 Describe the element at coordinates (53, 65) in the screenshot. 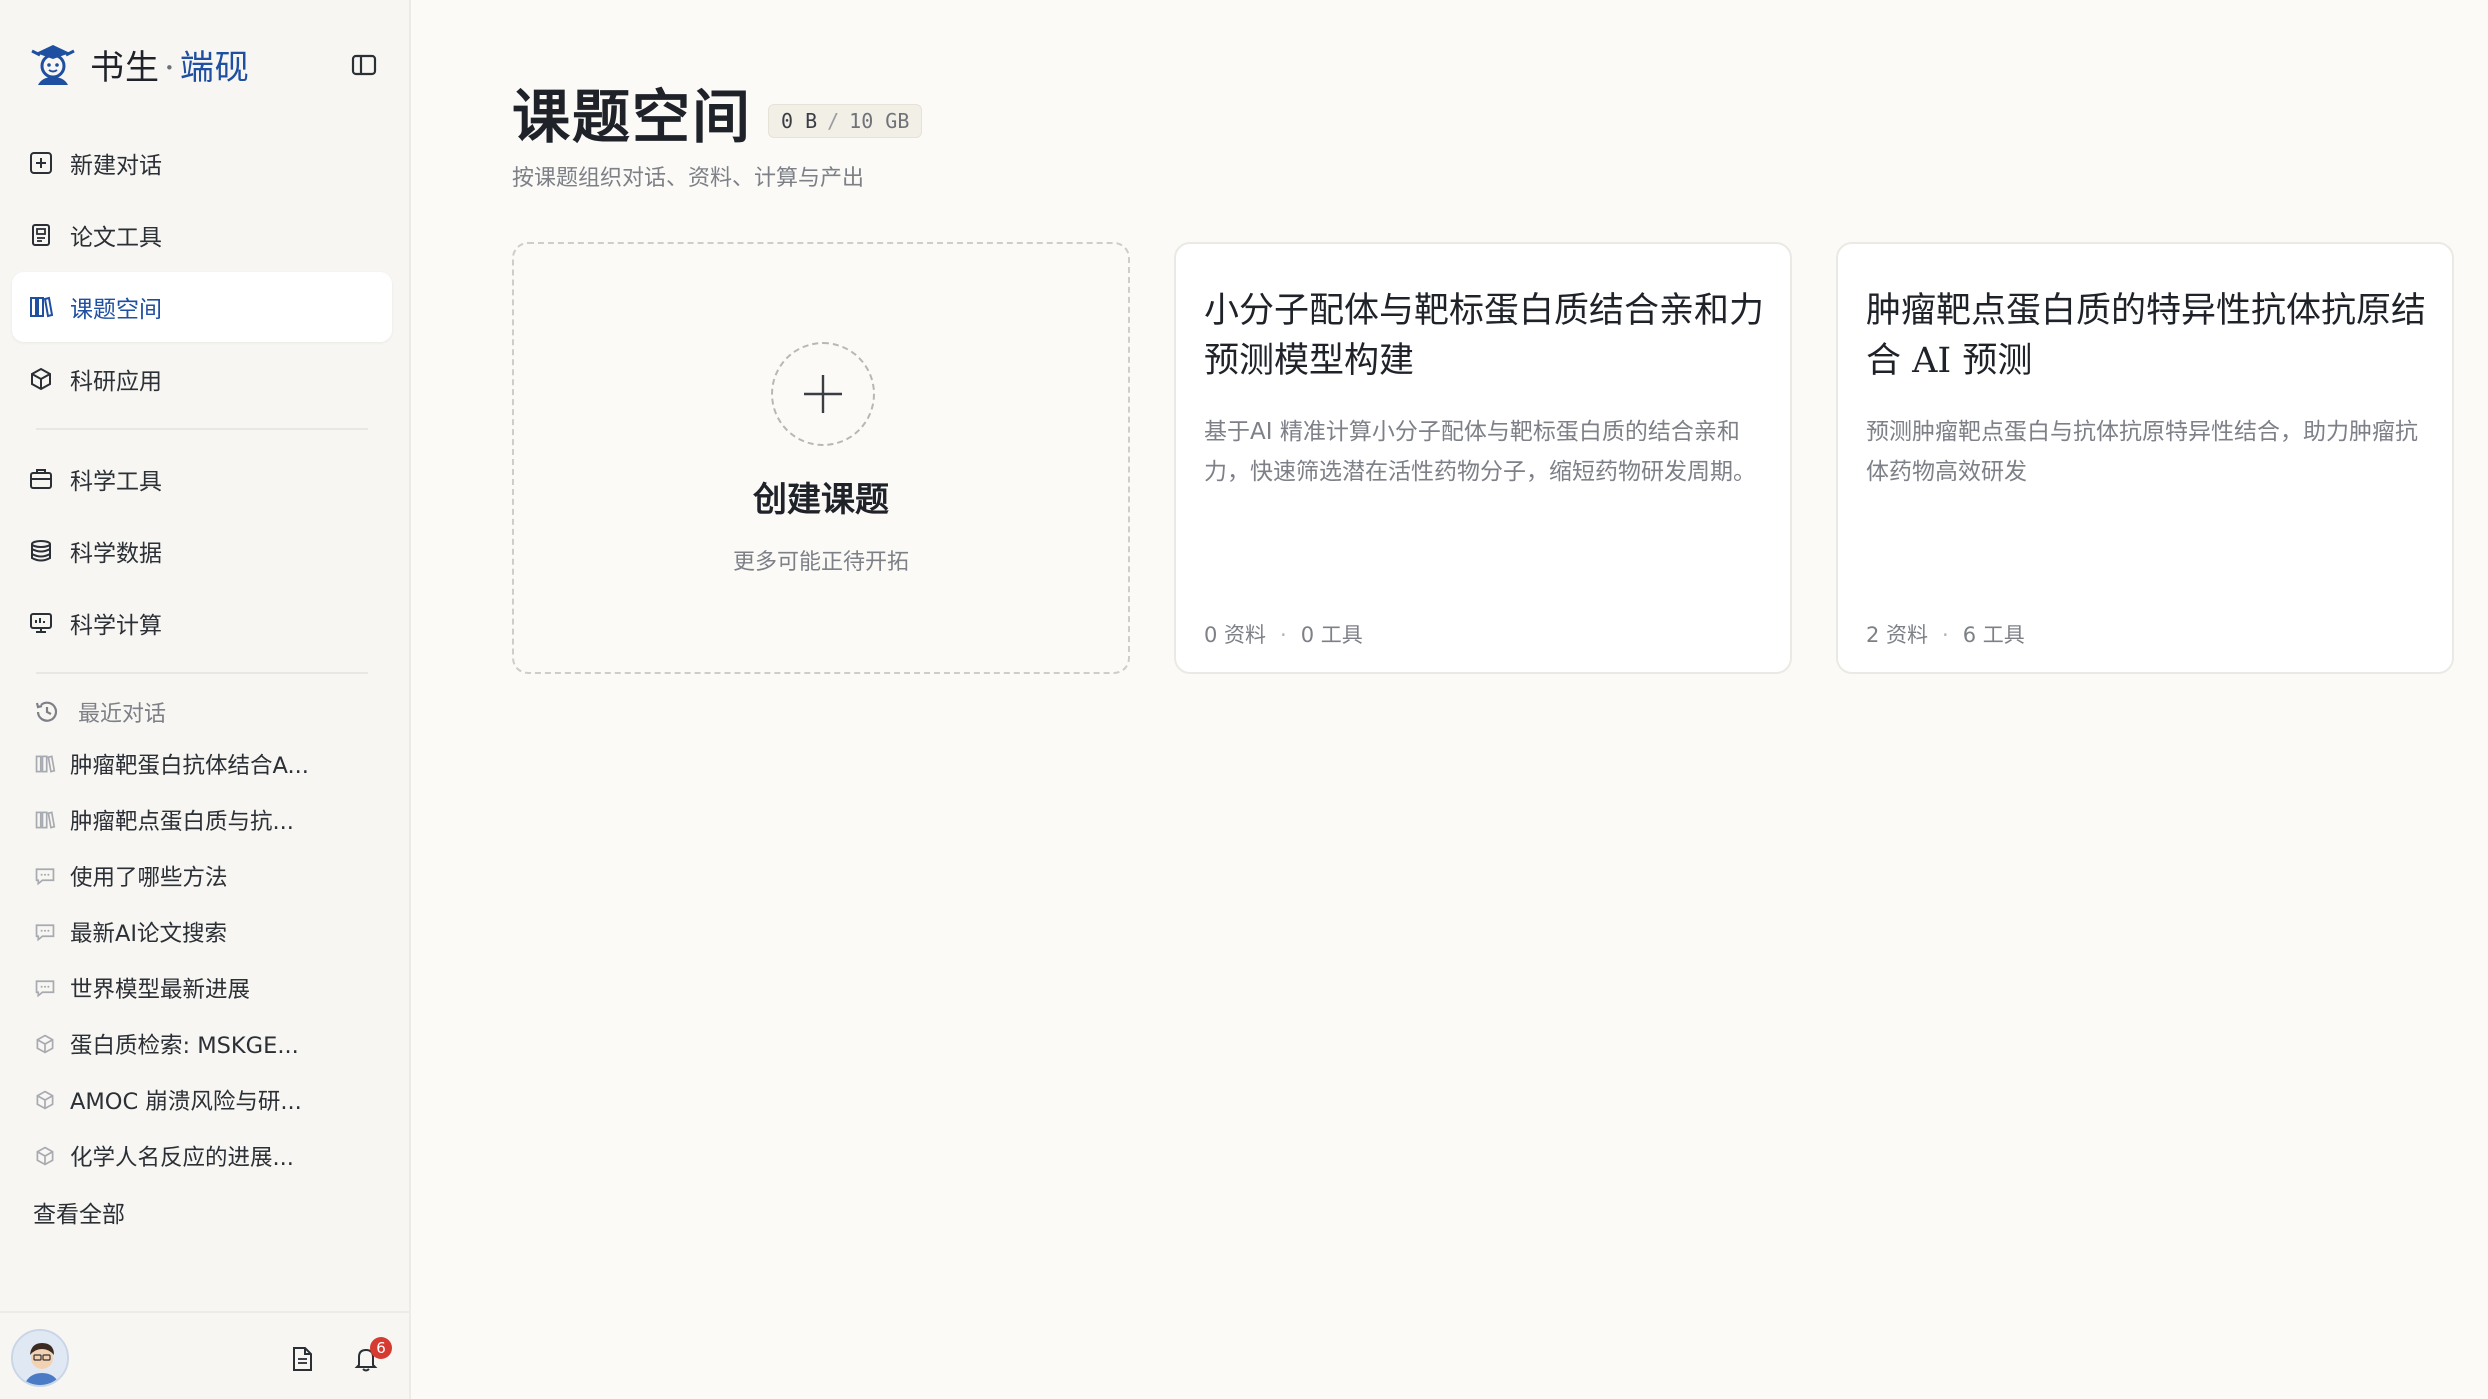

I see `scholar-logo-icon` at that location.